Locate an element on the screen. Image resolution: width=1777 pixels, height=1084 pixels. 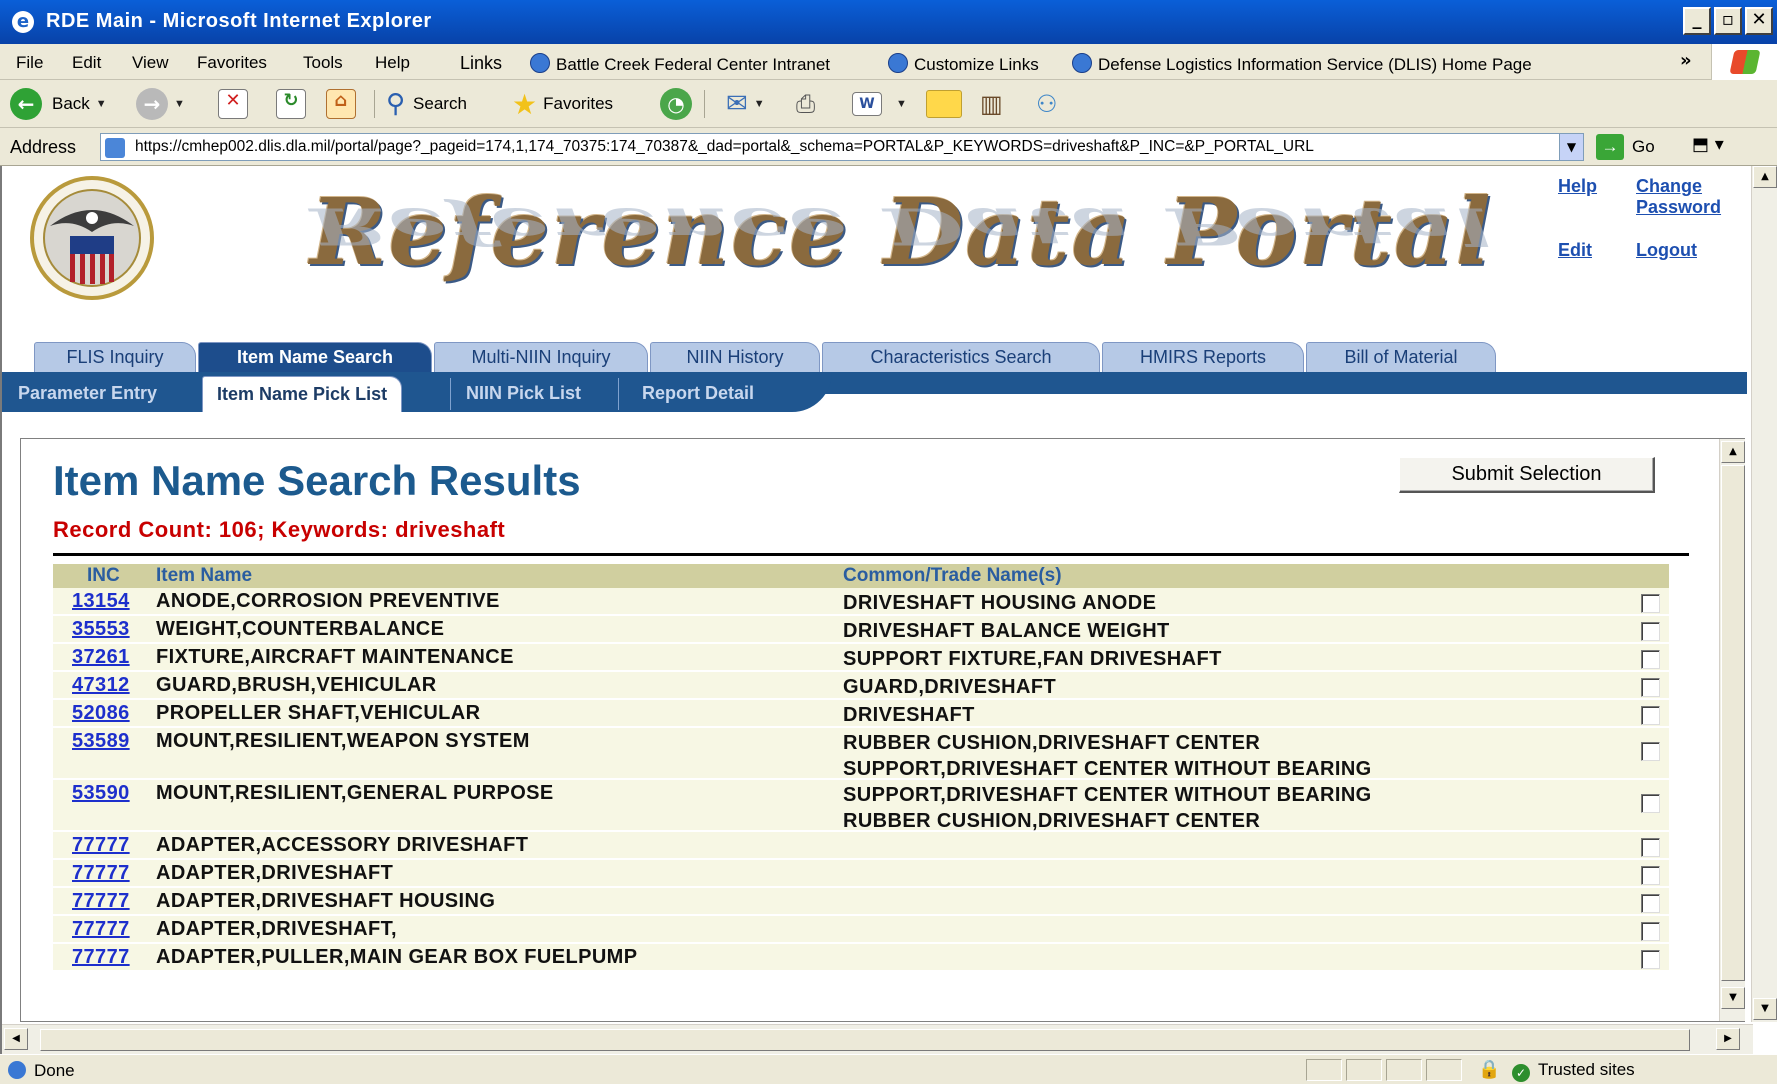
go-button: → Go is located at coordinates (1625, 147).